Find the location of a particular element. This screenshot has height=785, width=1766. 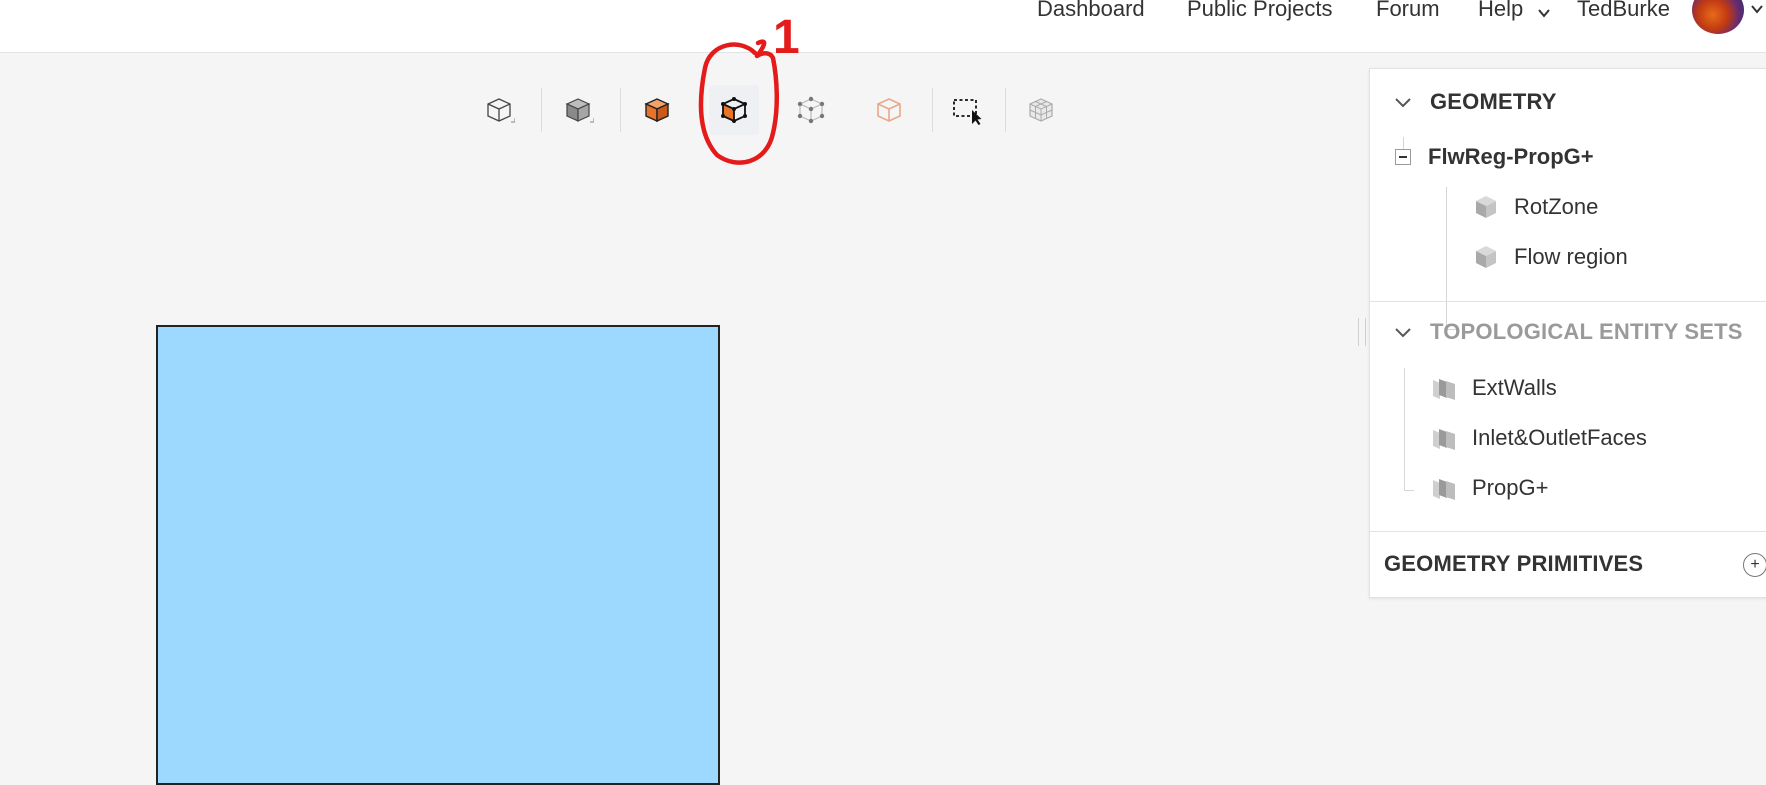

primitives-section-title: GEOMETRY PRIMITIVES is located at coordinates (1514, 563).